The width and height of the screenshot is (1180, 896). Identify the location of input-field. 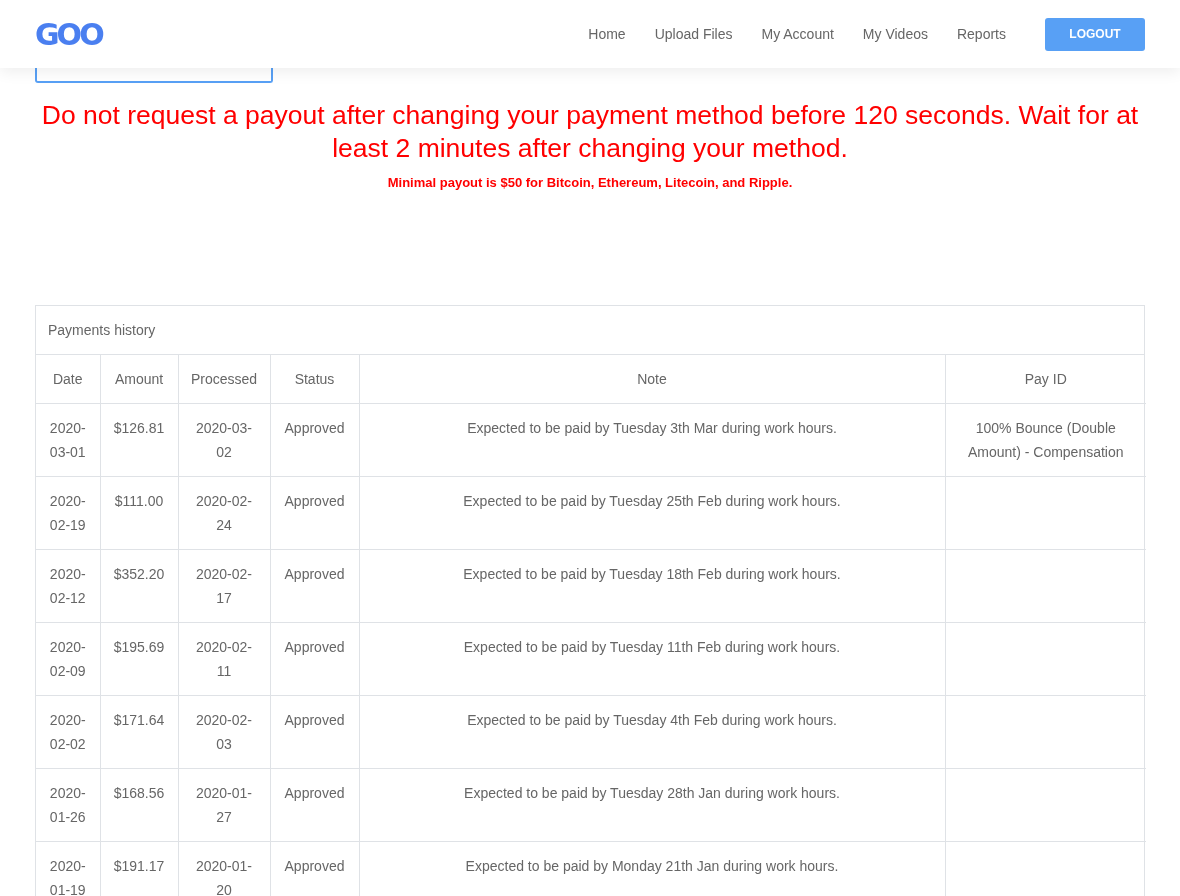
(154, 75).